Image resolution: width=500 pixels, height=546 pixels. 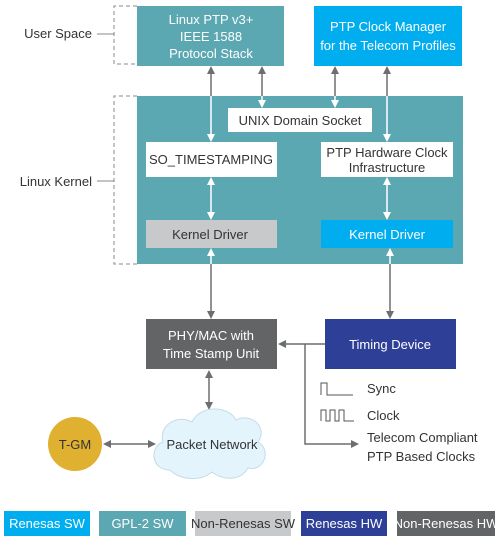 What do you see at coordinates (337, 415) in the screenshot?
I see `clock-pulse-icon` at bounding box center [337, 415].